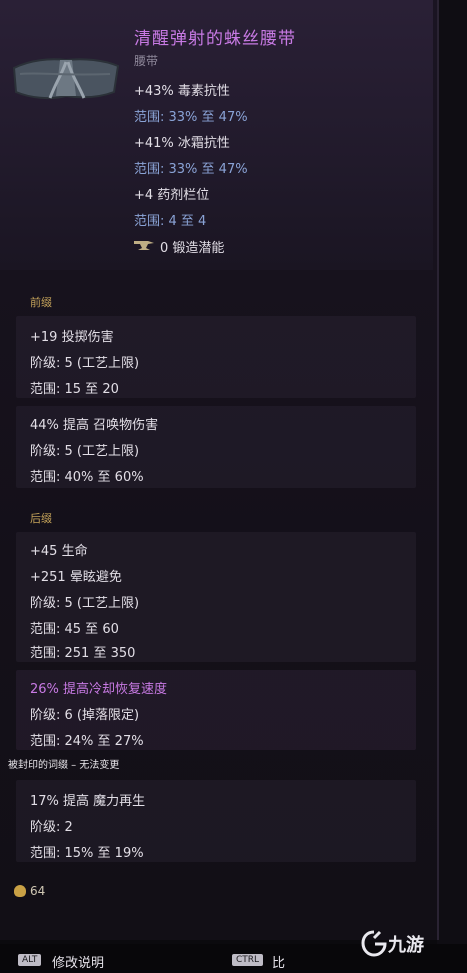 The width and height of the screenshot is (467, 973). I want to click on stat-potion-slots-range: 范围: 4 至 4, so click(170, 221).